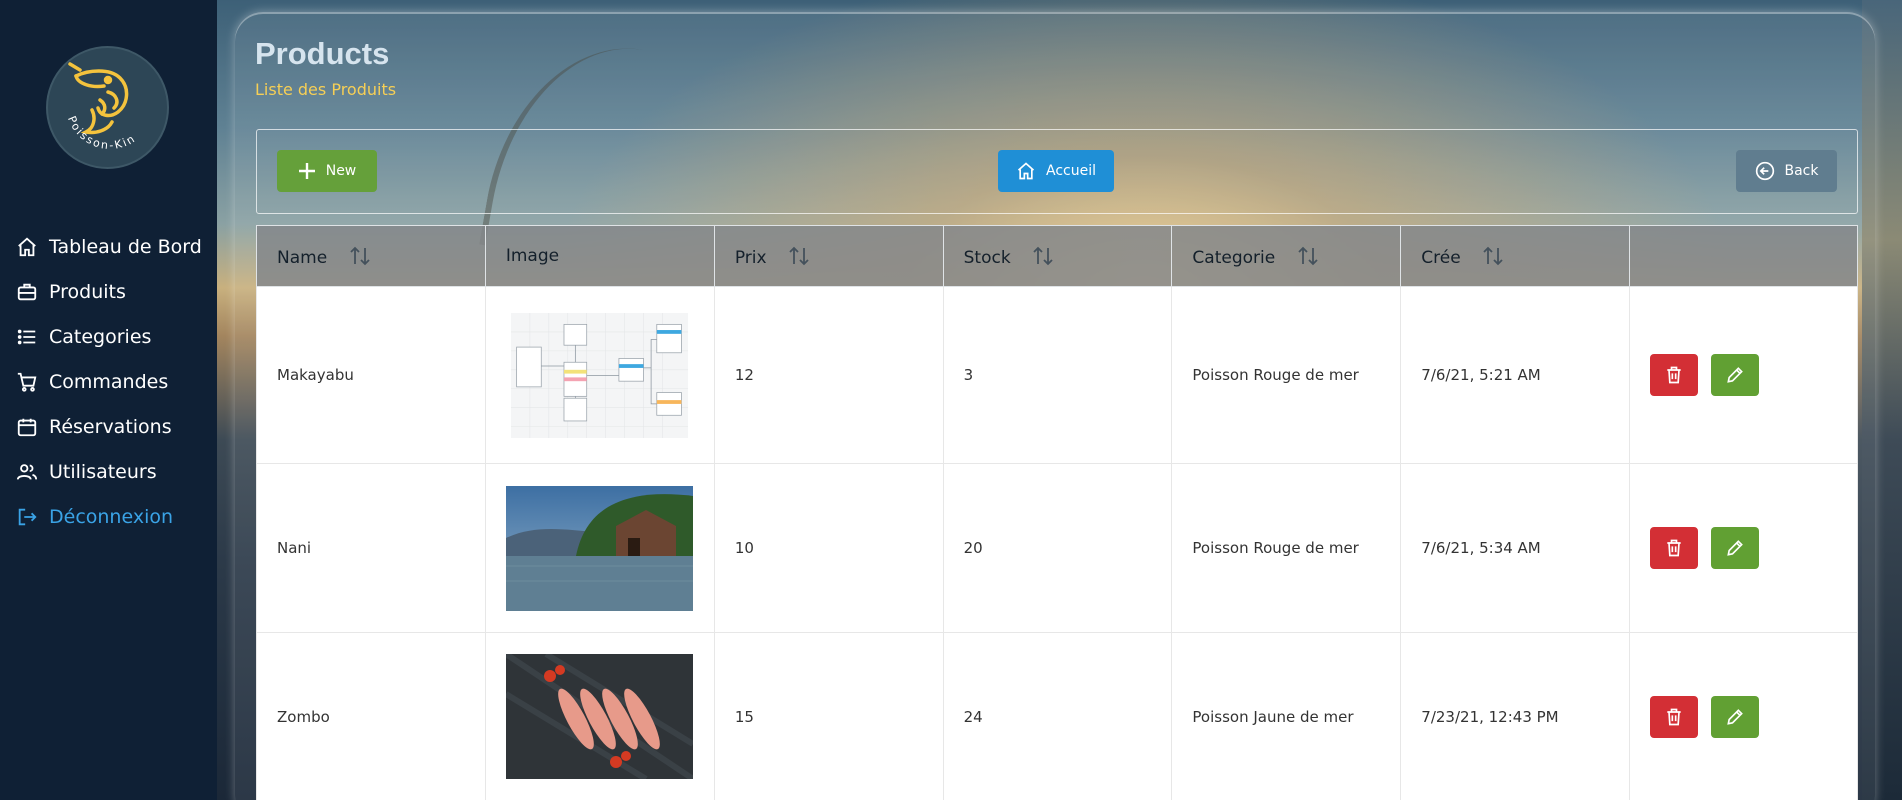 This screenshot has height=800, width=1902. What do you see at coordinates (100, 336) in the screenshot?
I see `sidebar-item-label: Categories` at bounding box center [100, 336].